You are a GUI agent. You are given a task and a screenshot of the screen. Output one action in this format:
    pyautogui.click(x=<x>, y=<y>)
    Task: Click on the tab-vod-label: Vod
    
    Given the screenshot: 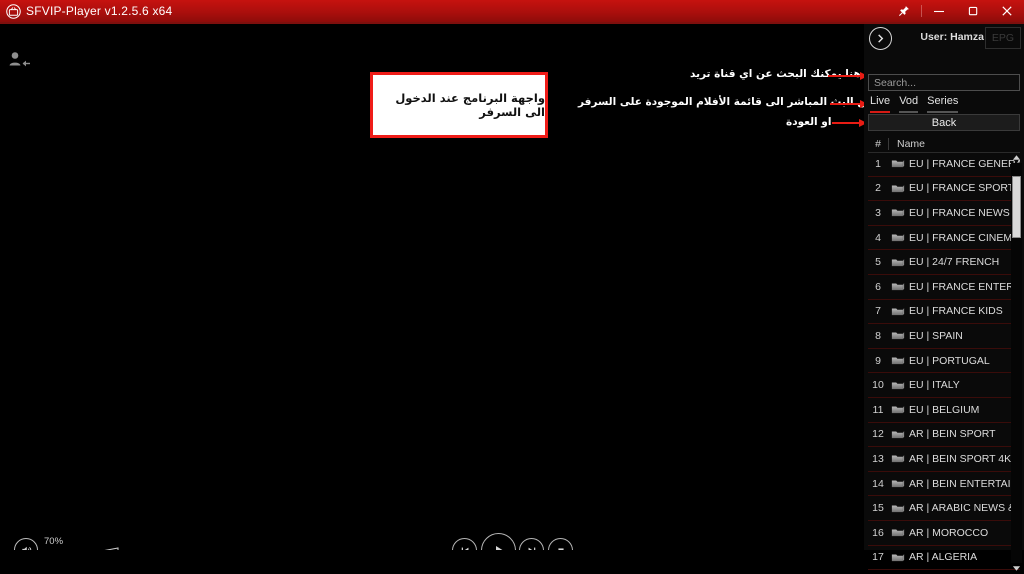 What is the action you would take?
    pyautogui.click(x=909, y=101)
    